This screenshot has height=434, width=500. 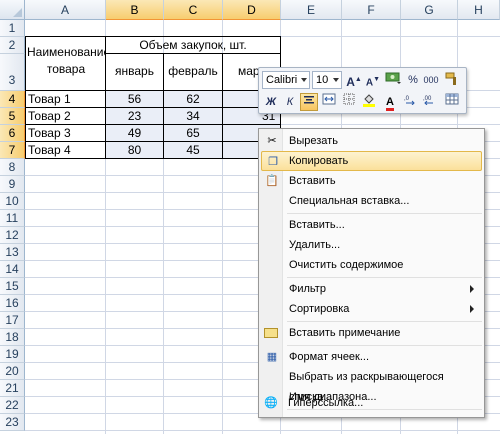 What do you see at coordinates (271, 403) in the screenshot?
I see `hyperlink-icon: 🌐` at bounding box center [271, 403].